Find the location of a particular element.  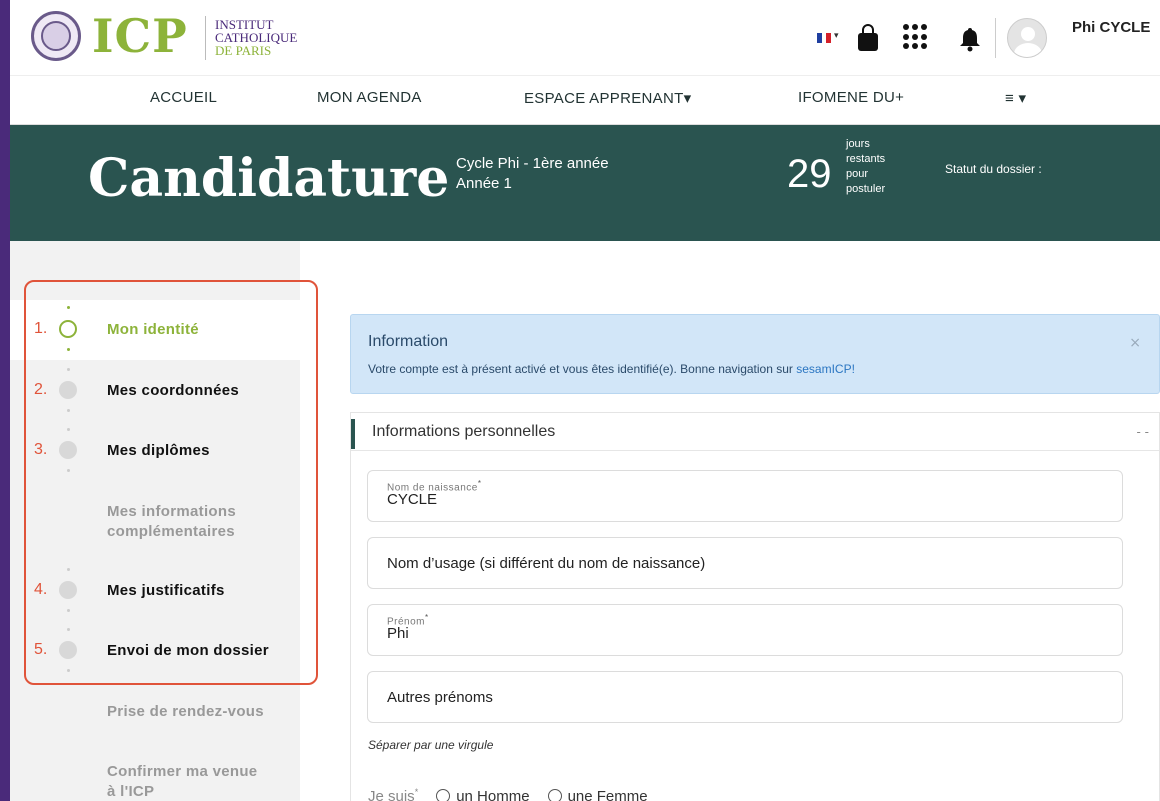

step-label: Mon identité is located at coordinates (153, 329).